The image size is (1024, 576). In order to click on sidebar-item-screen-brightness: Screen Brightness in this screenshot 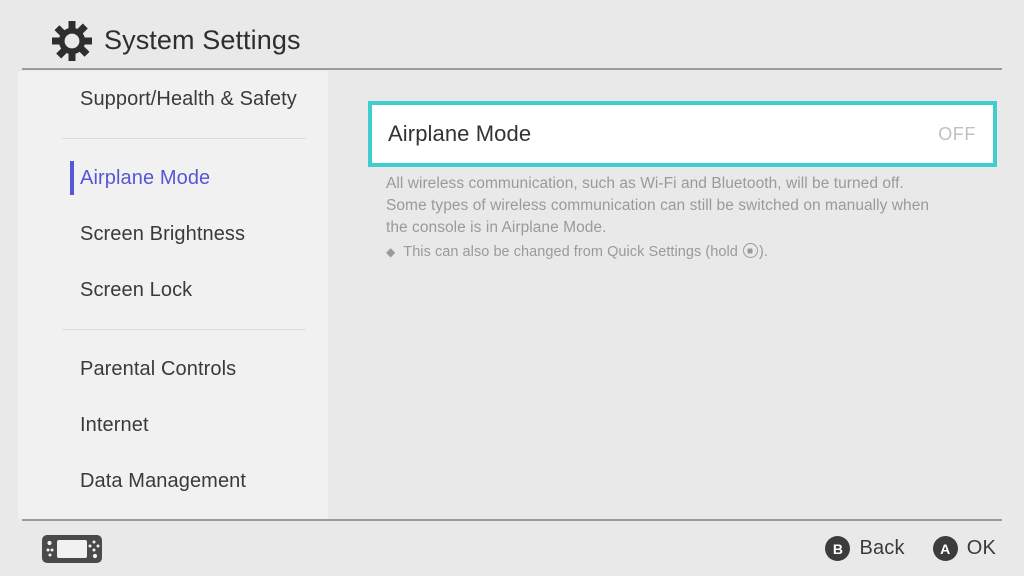, I will do `click(173, 234)`.